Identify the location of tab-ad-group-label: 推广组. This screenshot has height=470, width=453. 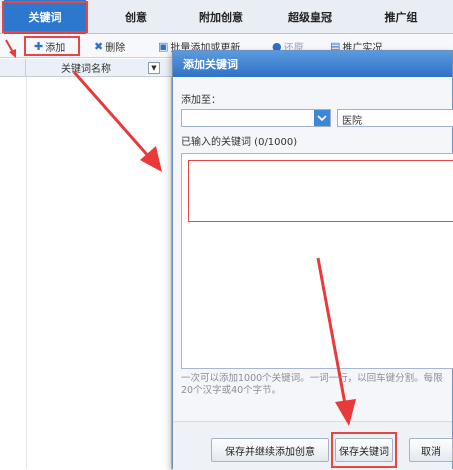
(401, 17).